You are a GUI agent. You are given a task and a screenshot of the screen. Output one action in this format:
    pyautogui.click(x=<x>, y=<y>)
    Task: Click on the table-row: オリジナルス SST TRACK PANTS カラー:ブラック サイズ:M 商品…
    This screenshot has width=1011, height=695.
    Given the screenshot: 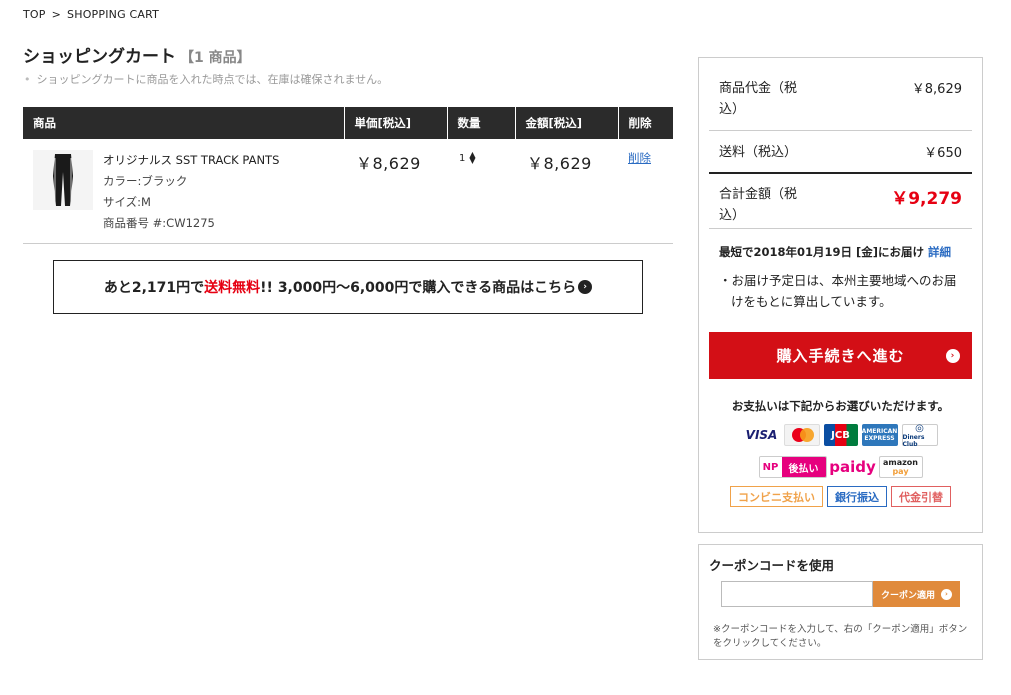 What is the action you would take?
    pyautogui.click(x=348, y=191)
    